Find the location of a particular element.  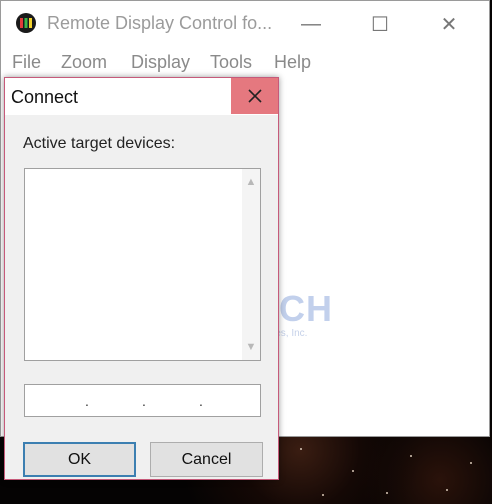

device-list-scrollbar: ▲ ▼ is located at coordinates (251, 264).